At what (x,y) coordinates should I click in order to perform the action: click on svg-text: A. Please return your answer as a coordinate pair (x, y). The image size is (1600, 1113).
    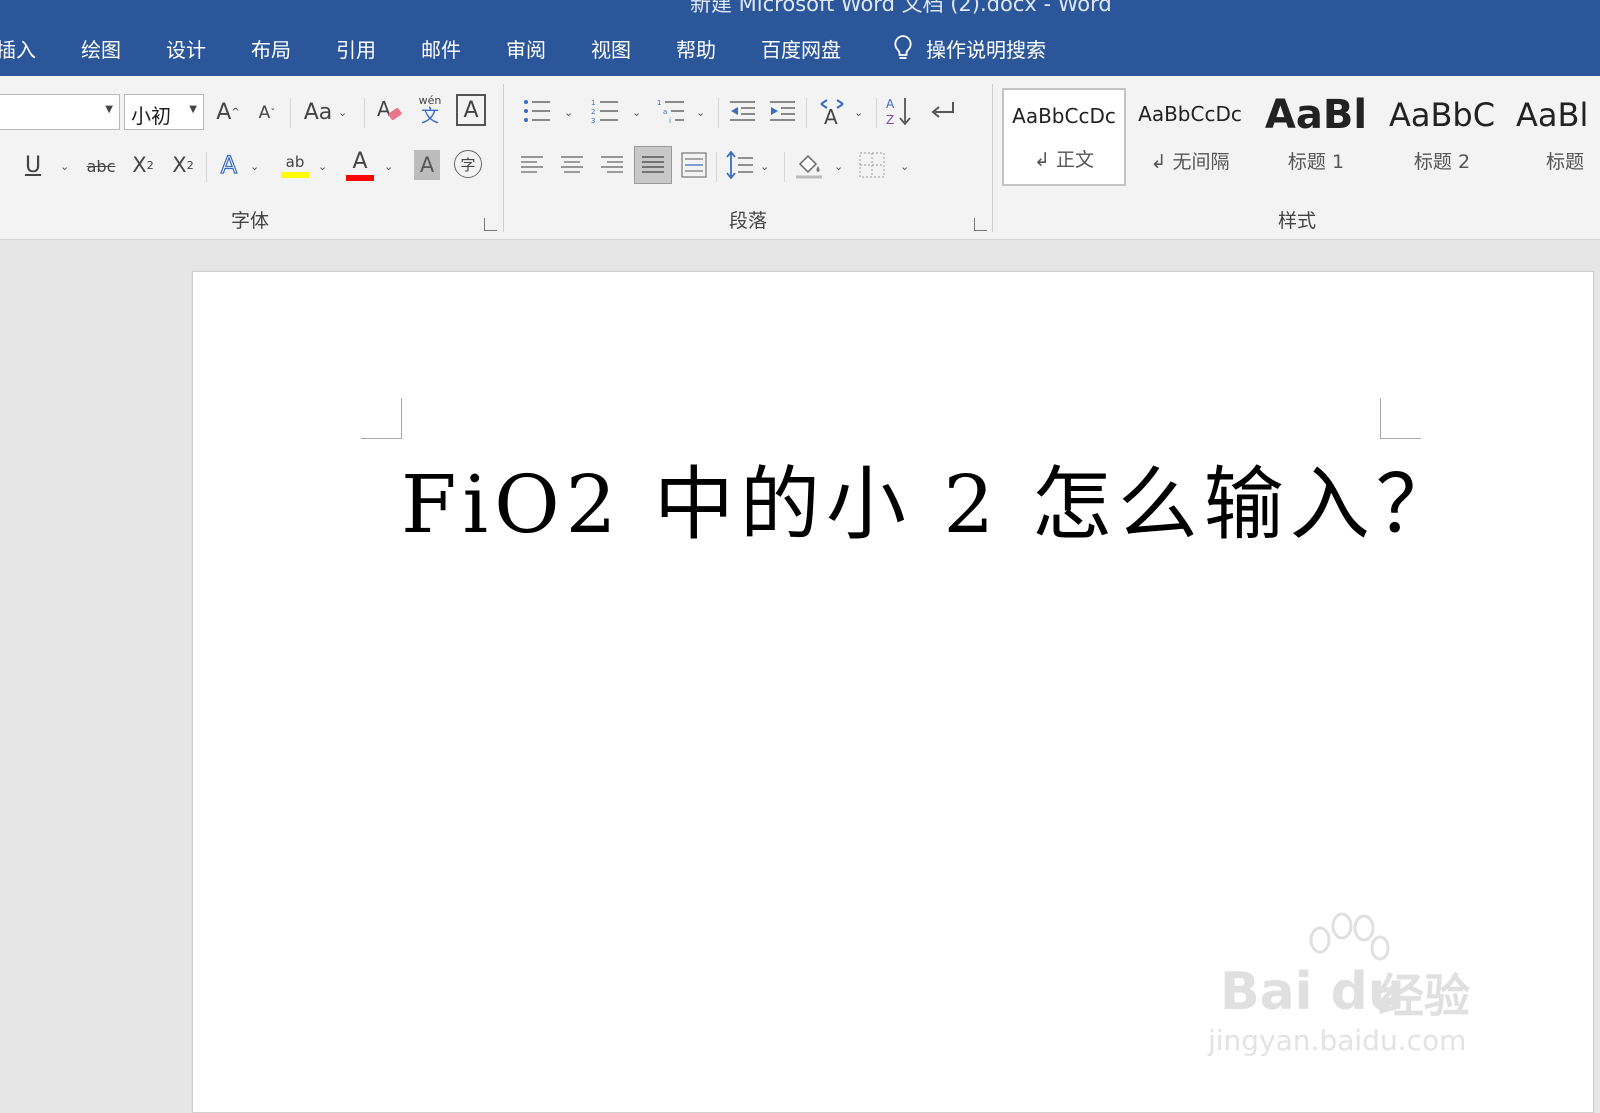
    Looking at the image, I should click on (831, 115).